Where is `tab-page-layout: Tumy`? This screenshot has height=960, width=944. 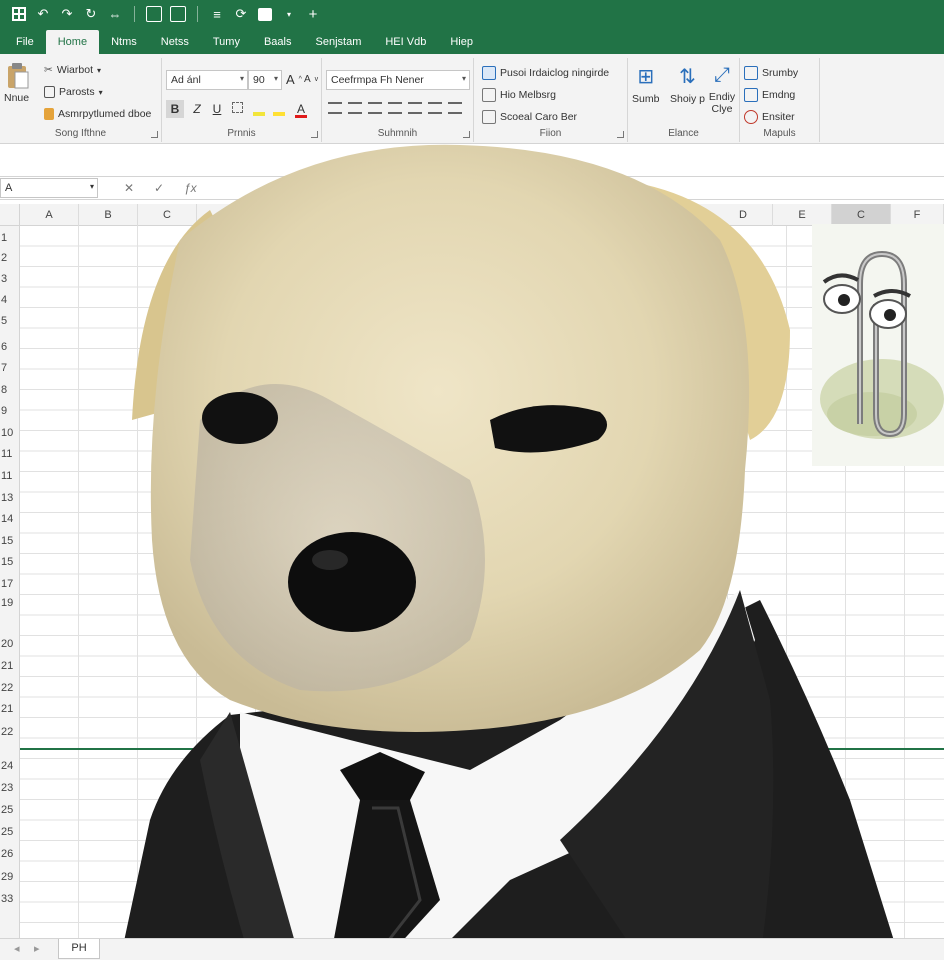
tab-page-layout: Tumy is located at coordinates (226, 42).